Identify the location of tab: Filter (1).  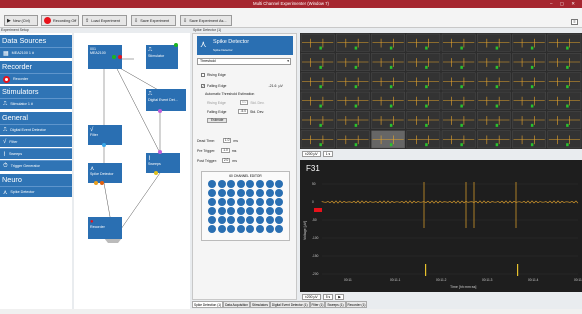
(317, 304).